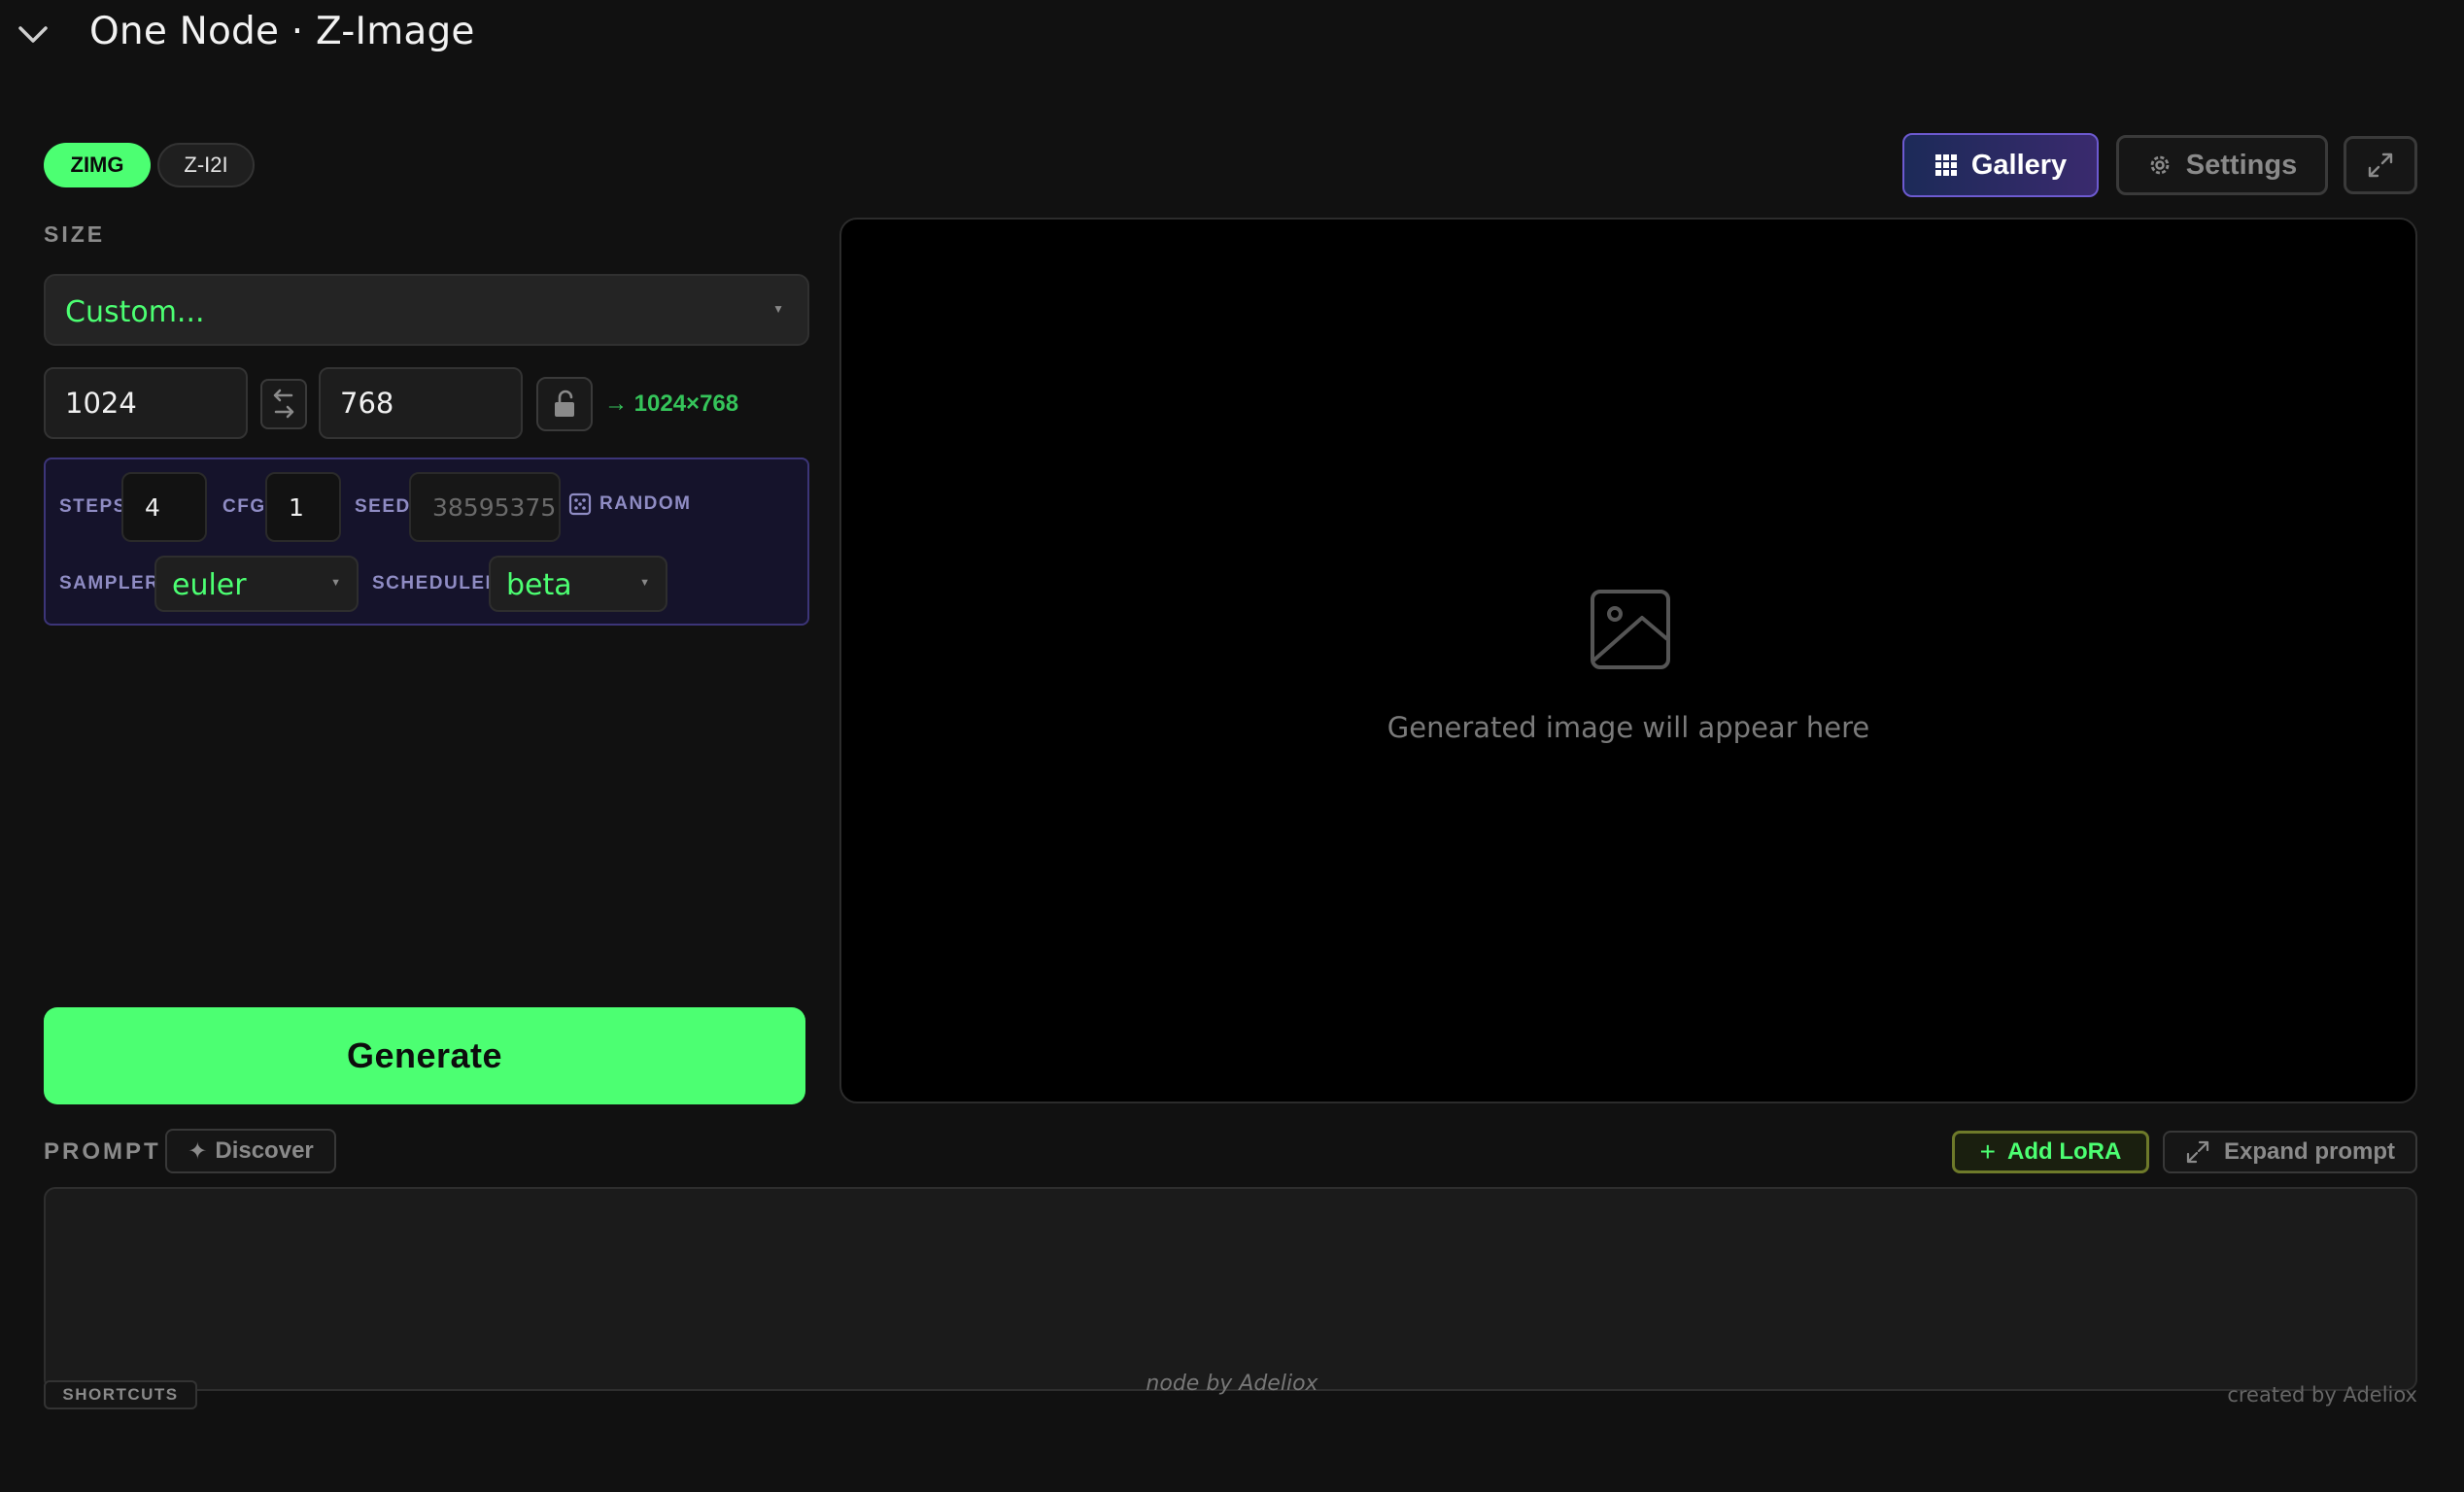 This screenshot has width=2464, height=1492. I want to click on random-seed-toggle: RANDOM, so click(630, 504).